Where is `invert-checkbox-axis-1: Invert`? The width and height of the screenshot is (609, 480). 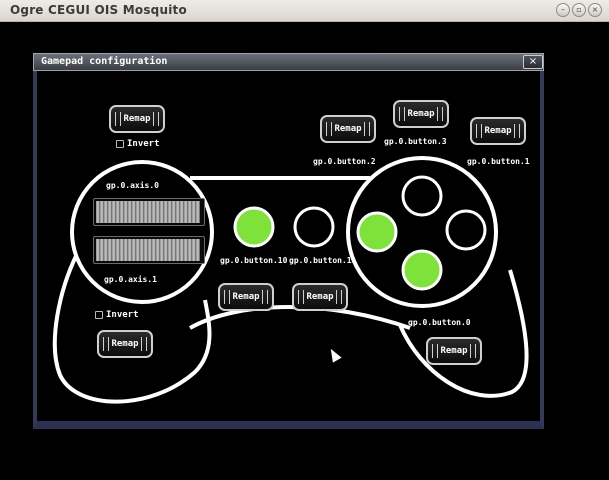
invert-checkbox-axis-1: Invert is located at coordinates (117, 315).